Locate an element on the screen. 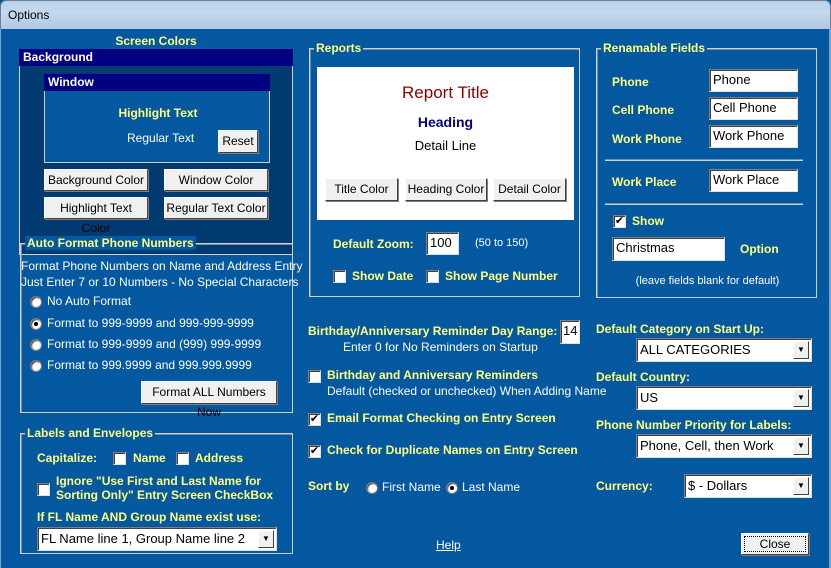  default-zoom-input: 100 is located at coordinates (442, 243).